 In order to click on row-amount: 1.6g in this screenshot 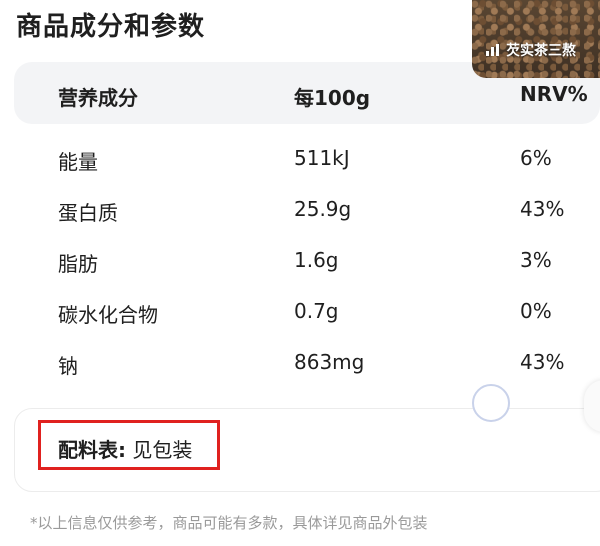, I will do `click(316, 260)`.